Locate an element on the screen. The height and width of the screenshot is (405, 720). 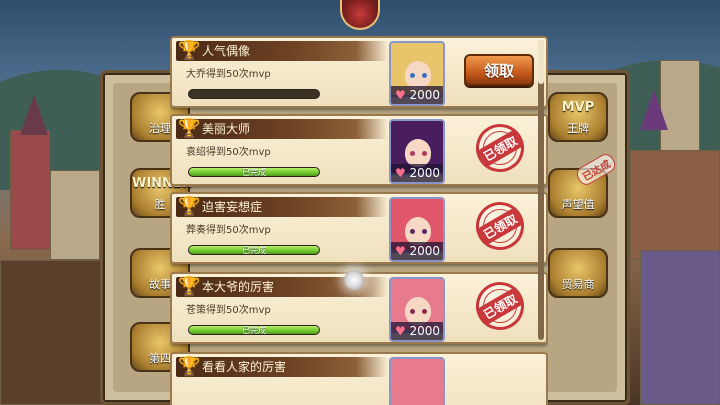
achievement-card: 🏆 美丽大师 袁绍得到50次mvp 已完成 ♥ 2000 已领取 is located at coordinates (359, 150).